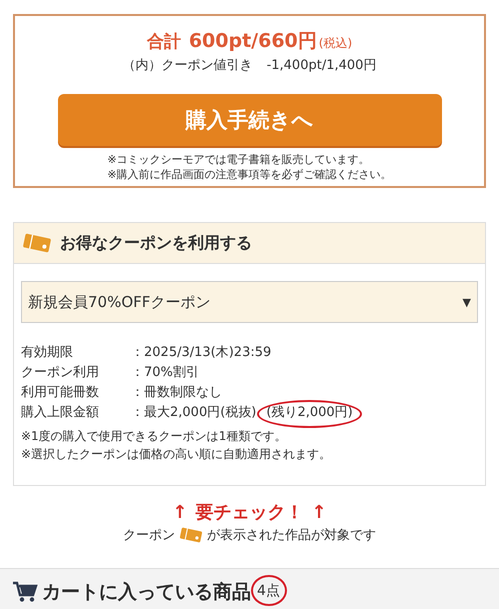 The width and height of the screenshot is (499, 609). What do you see at coordinates (156, 243) in the screenshot?
I see `coupon-title: お得なクーポンを利用する` at bounding box center [156, 243].